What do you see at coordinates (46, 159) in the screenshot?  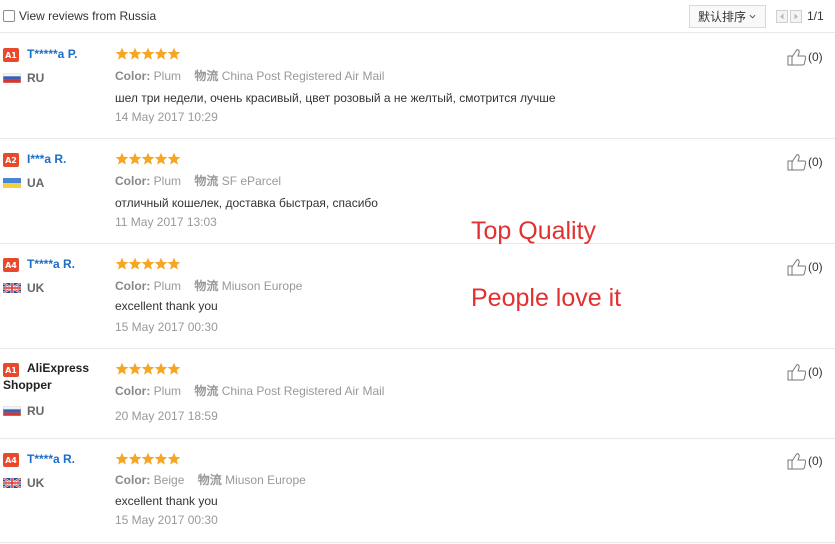 I see `reviewer-name: I***a R.` at bounding box center [46, 159].